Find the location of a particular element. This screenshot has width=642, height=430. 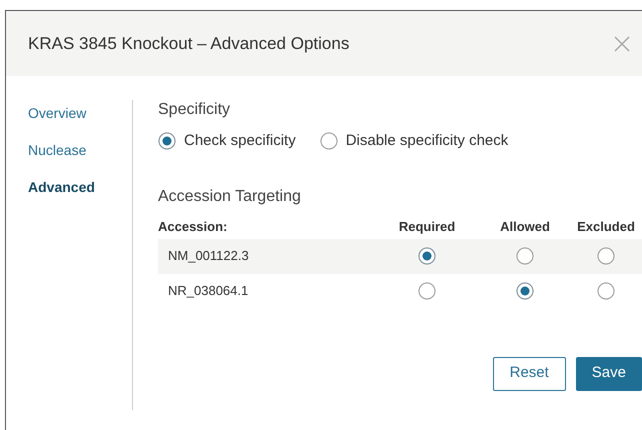

column-header: Allowed is located at coordinates (525, 227).